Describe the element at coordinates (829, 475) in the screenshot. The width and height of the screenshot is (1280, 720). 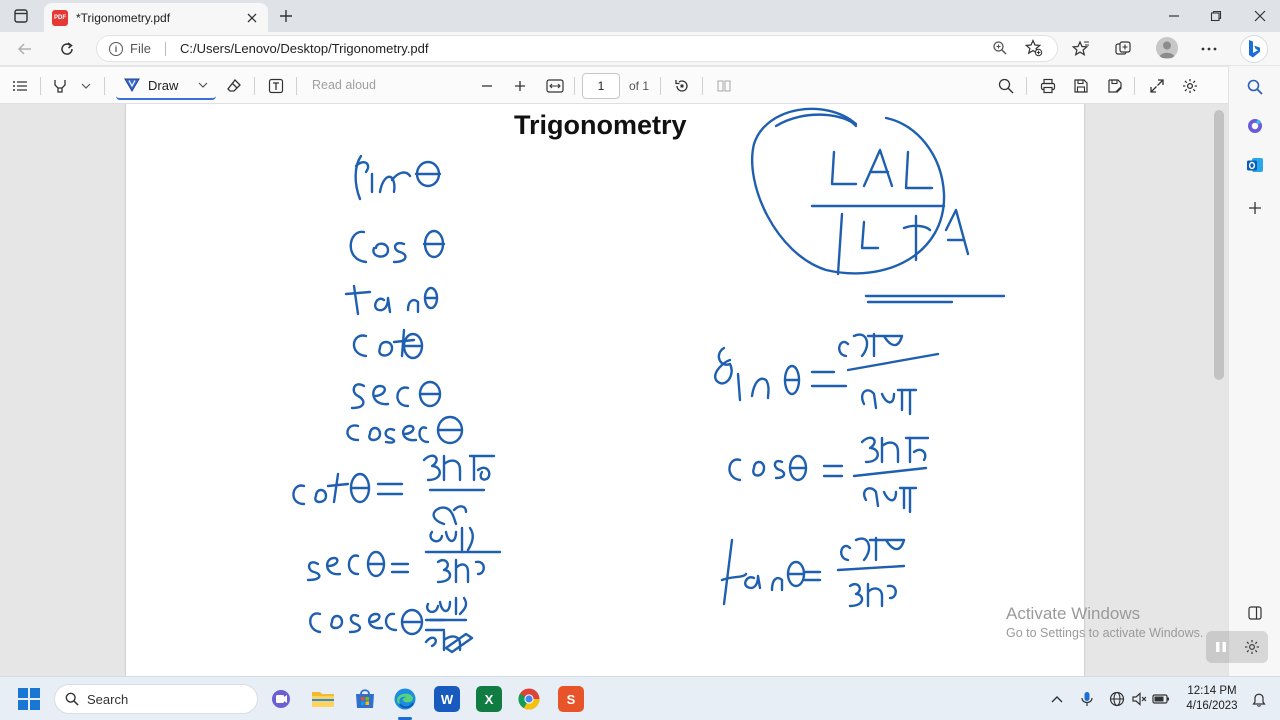
I see `ink-cos-ratio` at that location.